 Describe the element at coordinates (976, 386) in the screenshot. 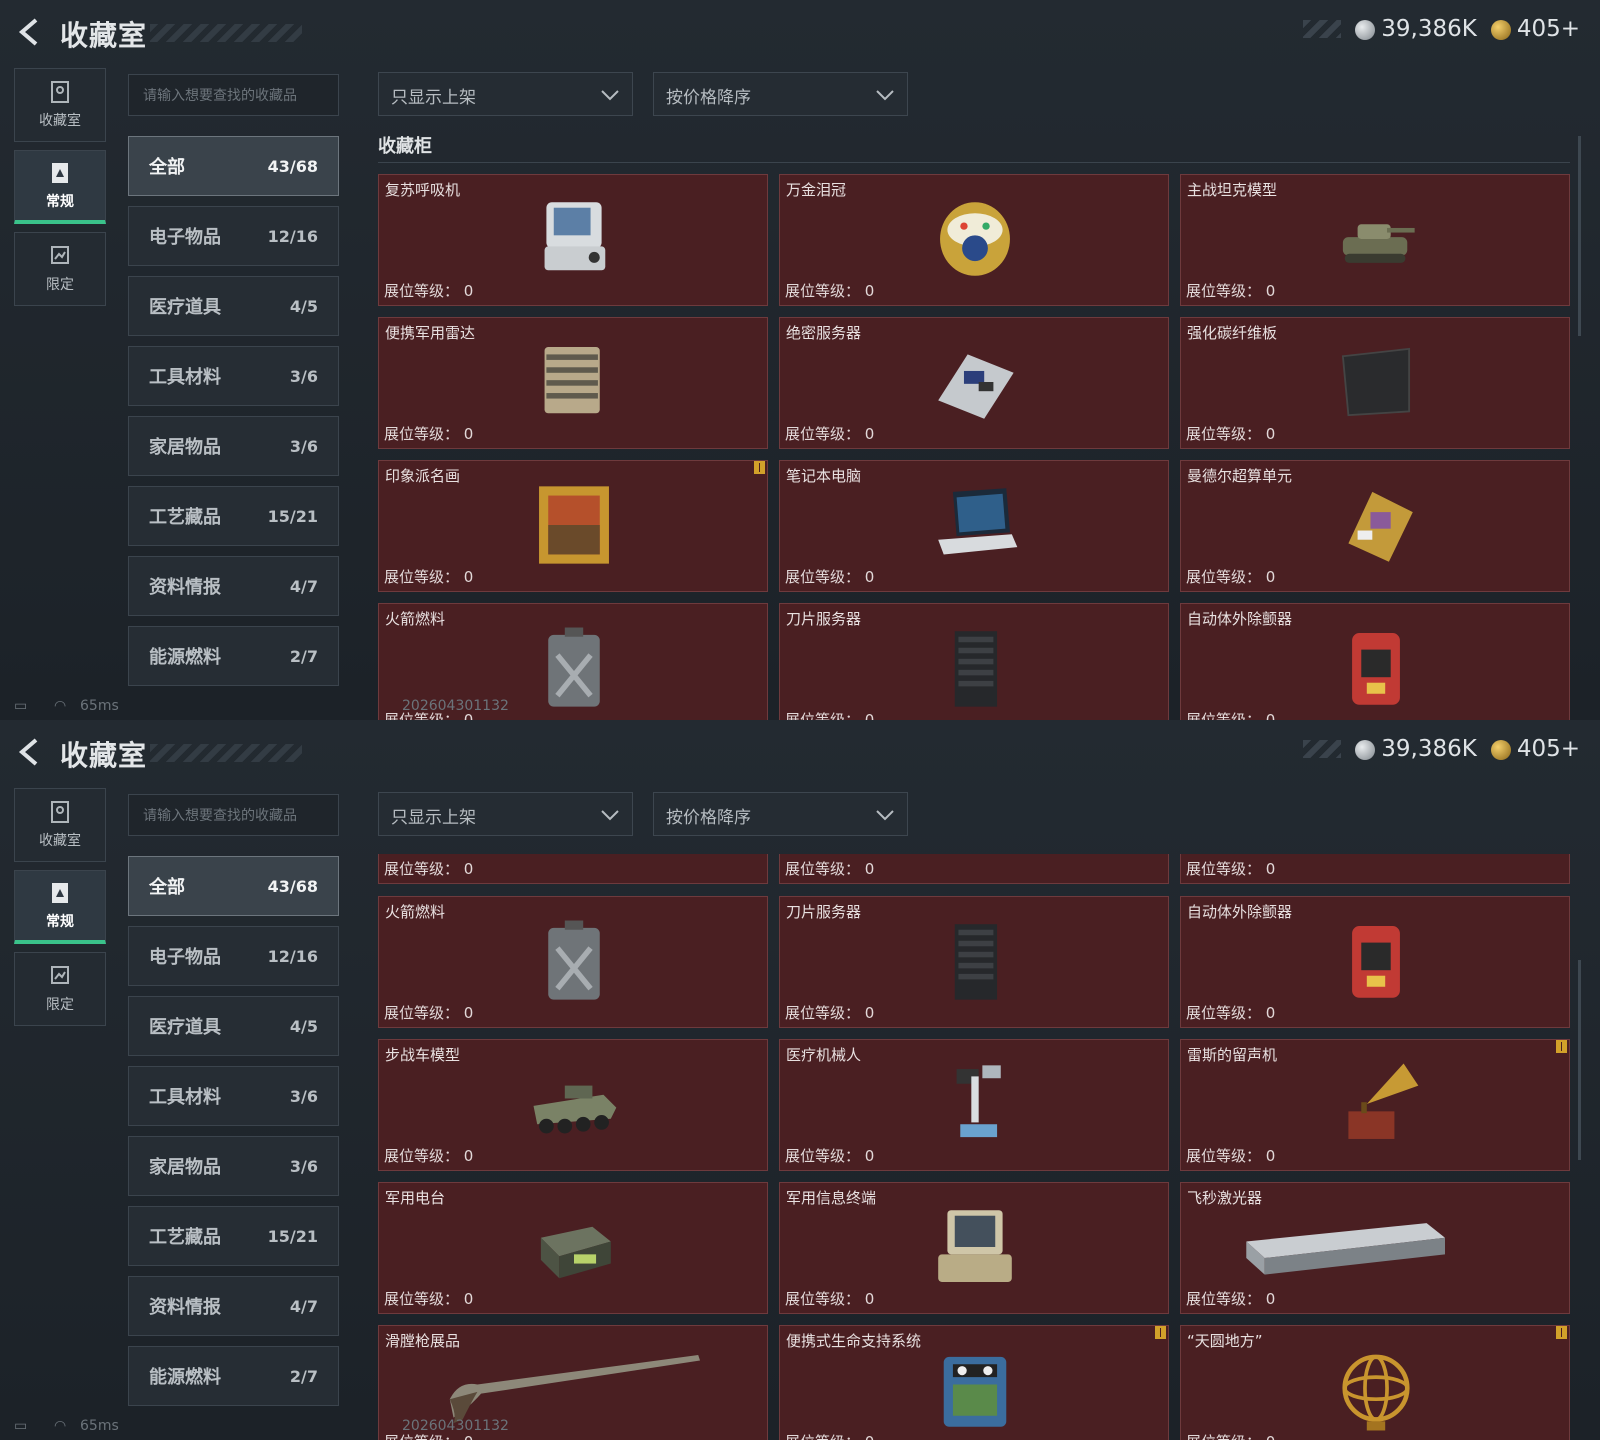

I see `server-board-icon` at that location.